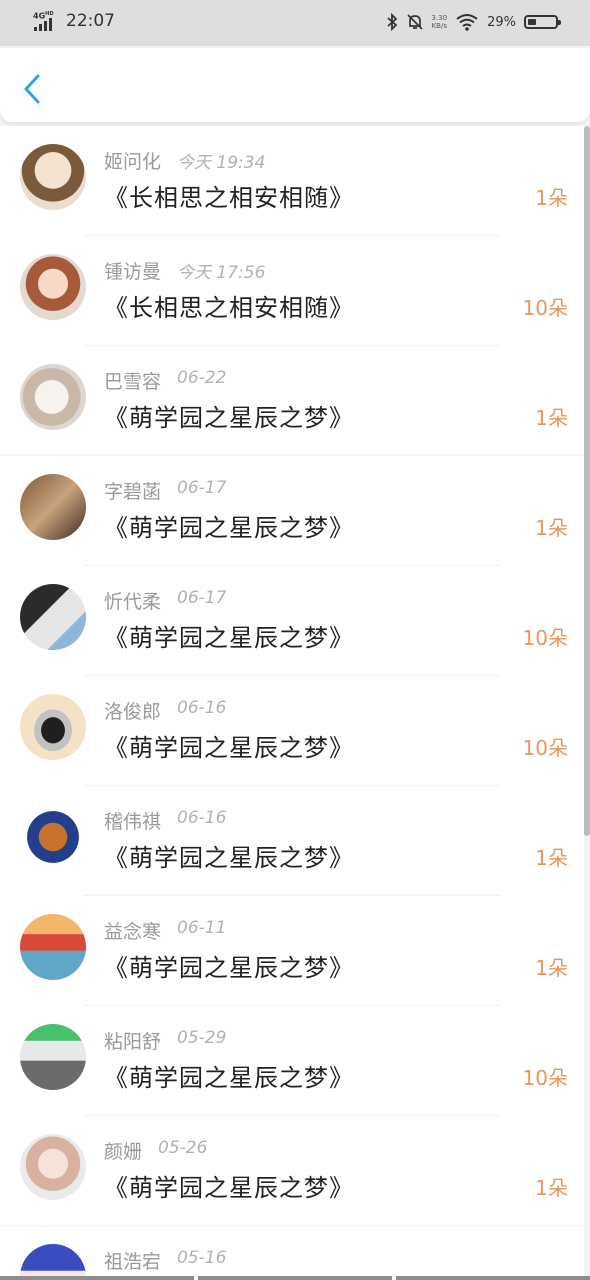 The height and width of the screenshot is (1280, 590). I want to click on signal-icon: 4GHD, so click(46, 21).